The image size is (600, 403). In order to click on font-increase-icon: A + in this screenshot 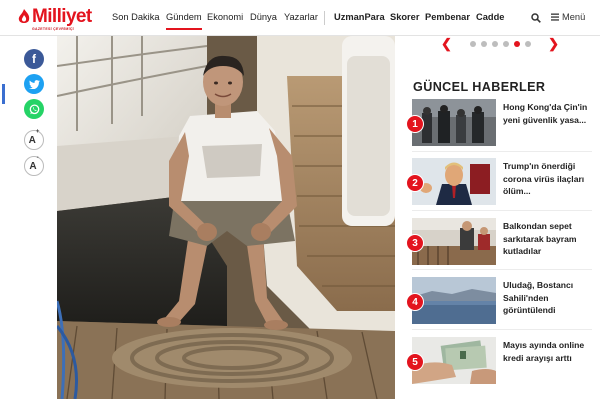, I will do `click(34, 137)`.